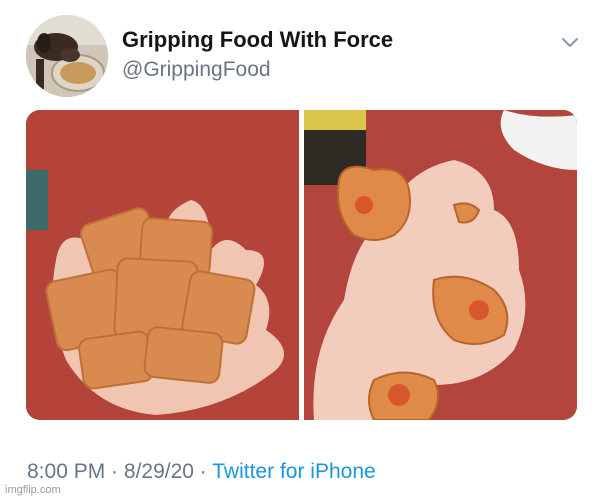 The width and height of the screenshot is (604, 500). Describe the element at coordinates (257, 40) in the screenshot. I see `author-name: Gripping Food With Force` at that location.